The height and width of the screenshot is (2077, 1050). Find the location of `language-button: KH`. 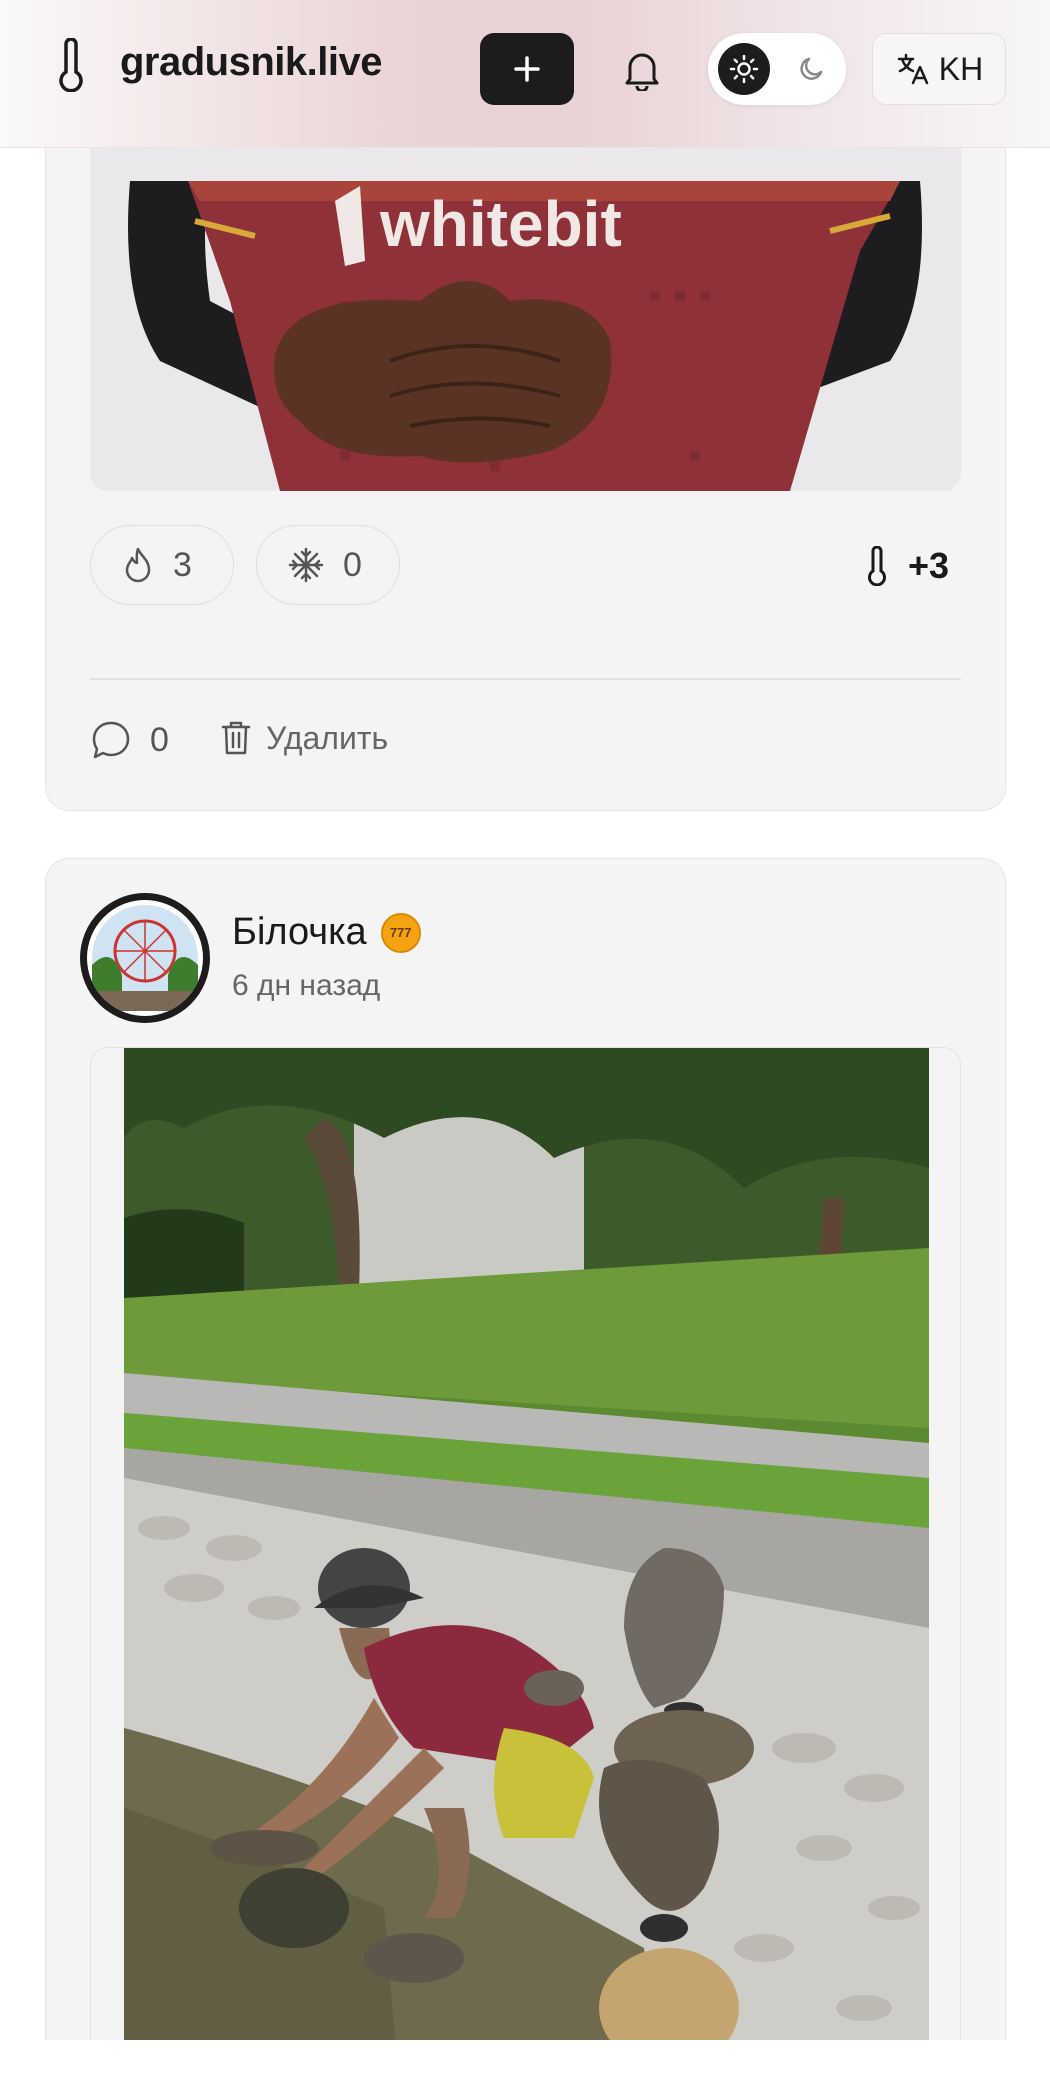

language-button: KH is located at coordinates (939, 69).